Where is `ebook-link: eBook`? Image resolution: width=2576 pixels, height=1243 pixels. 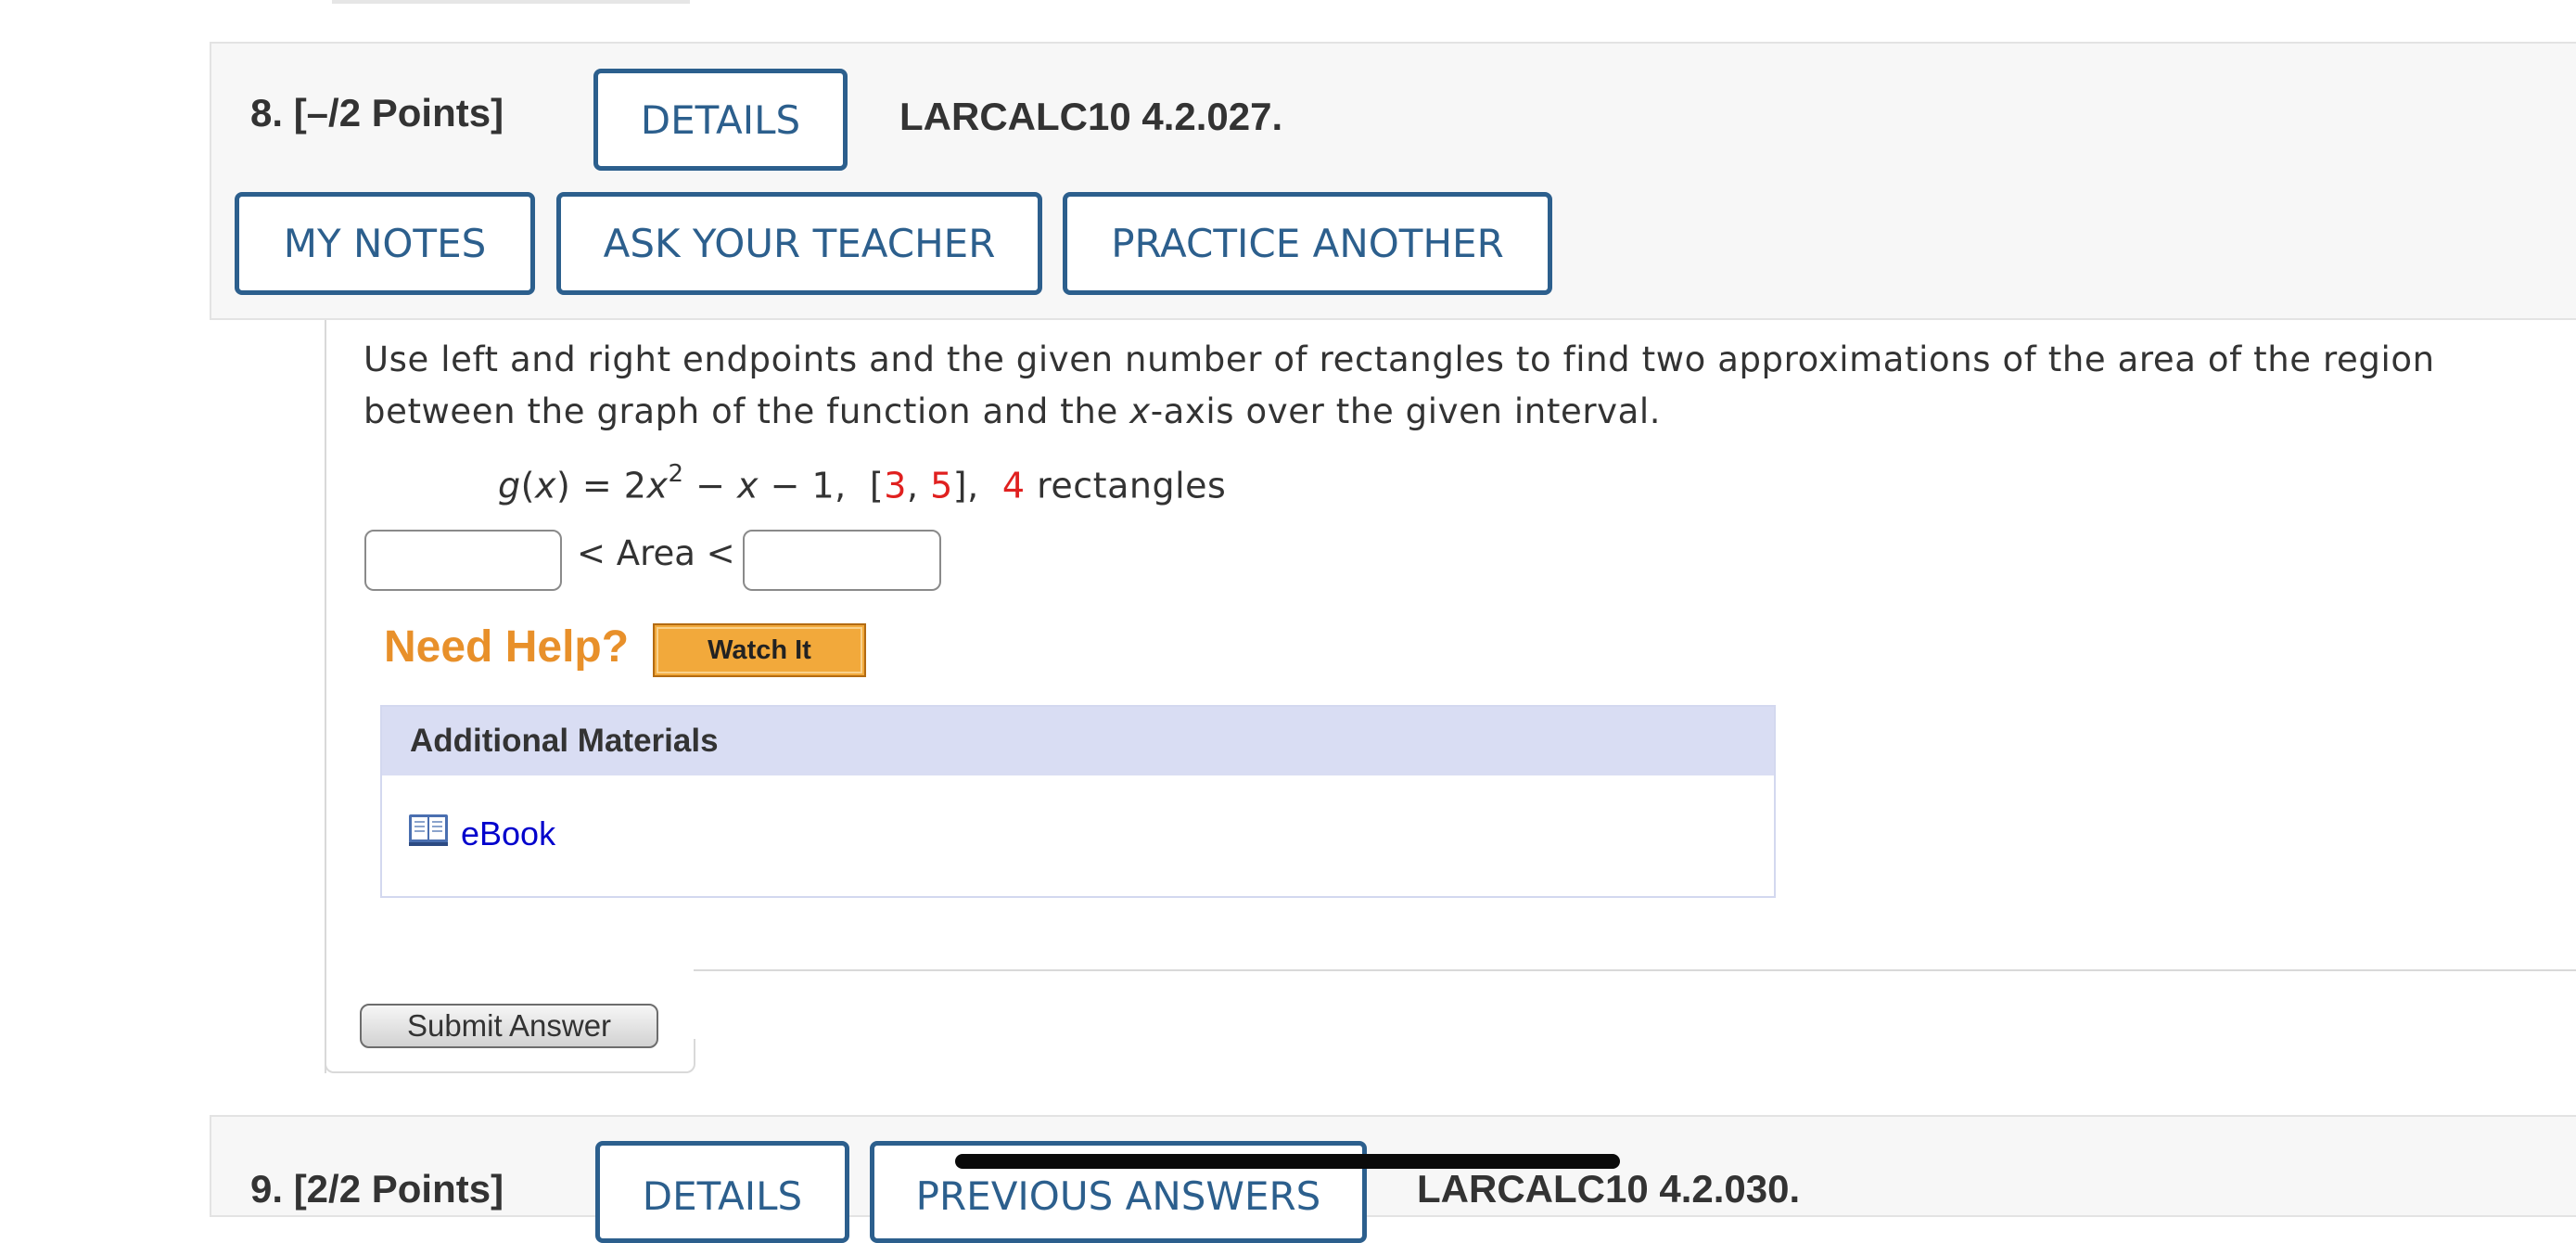 ebook-link: eBook is located at coordinates (508, 833).